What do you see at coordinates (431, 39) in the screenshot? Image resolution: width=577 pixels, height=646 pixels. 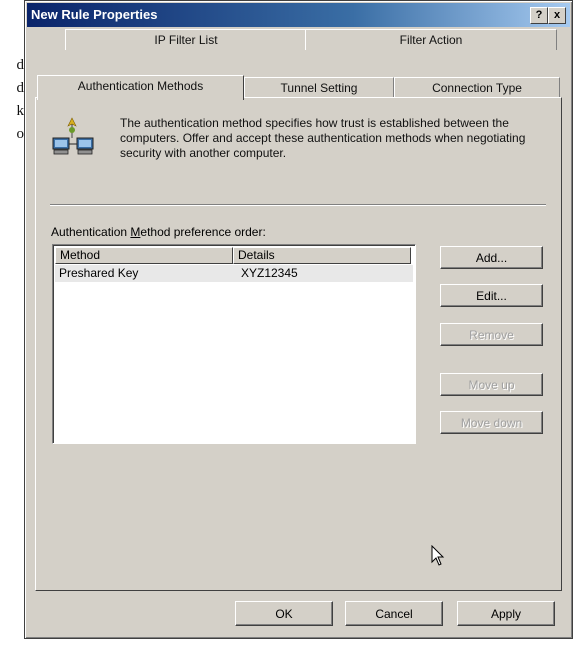 I see `tab-filter-action: Filter Action` at bounding box center [431, 39].